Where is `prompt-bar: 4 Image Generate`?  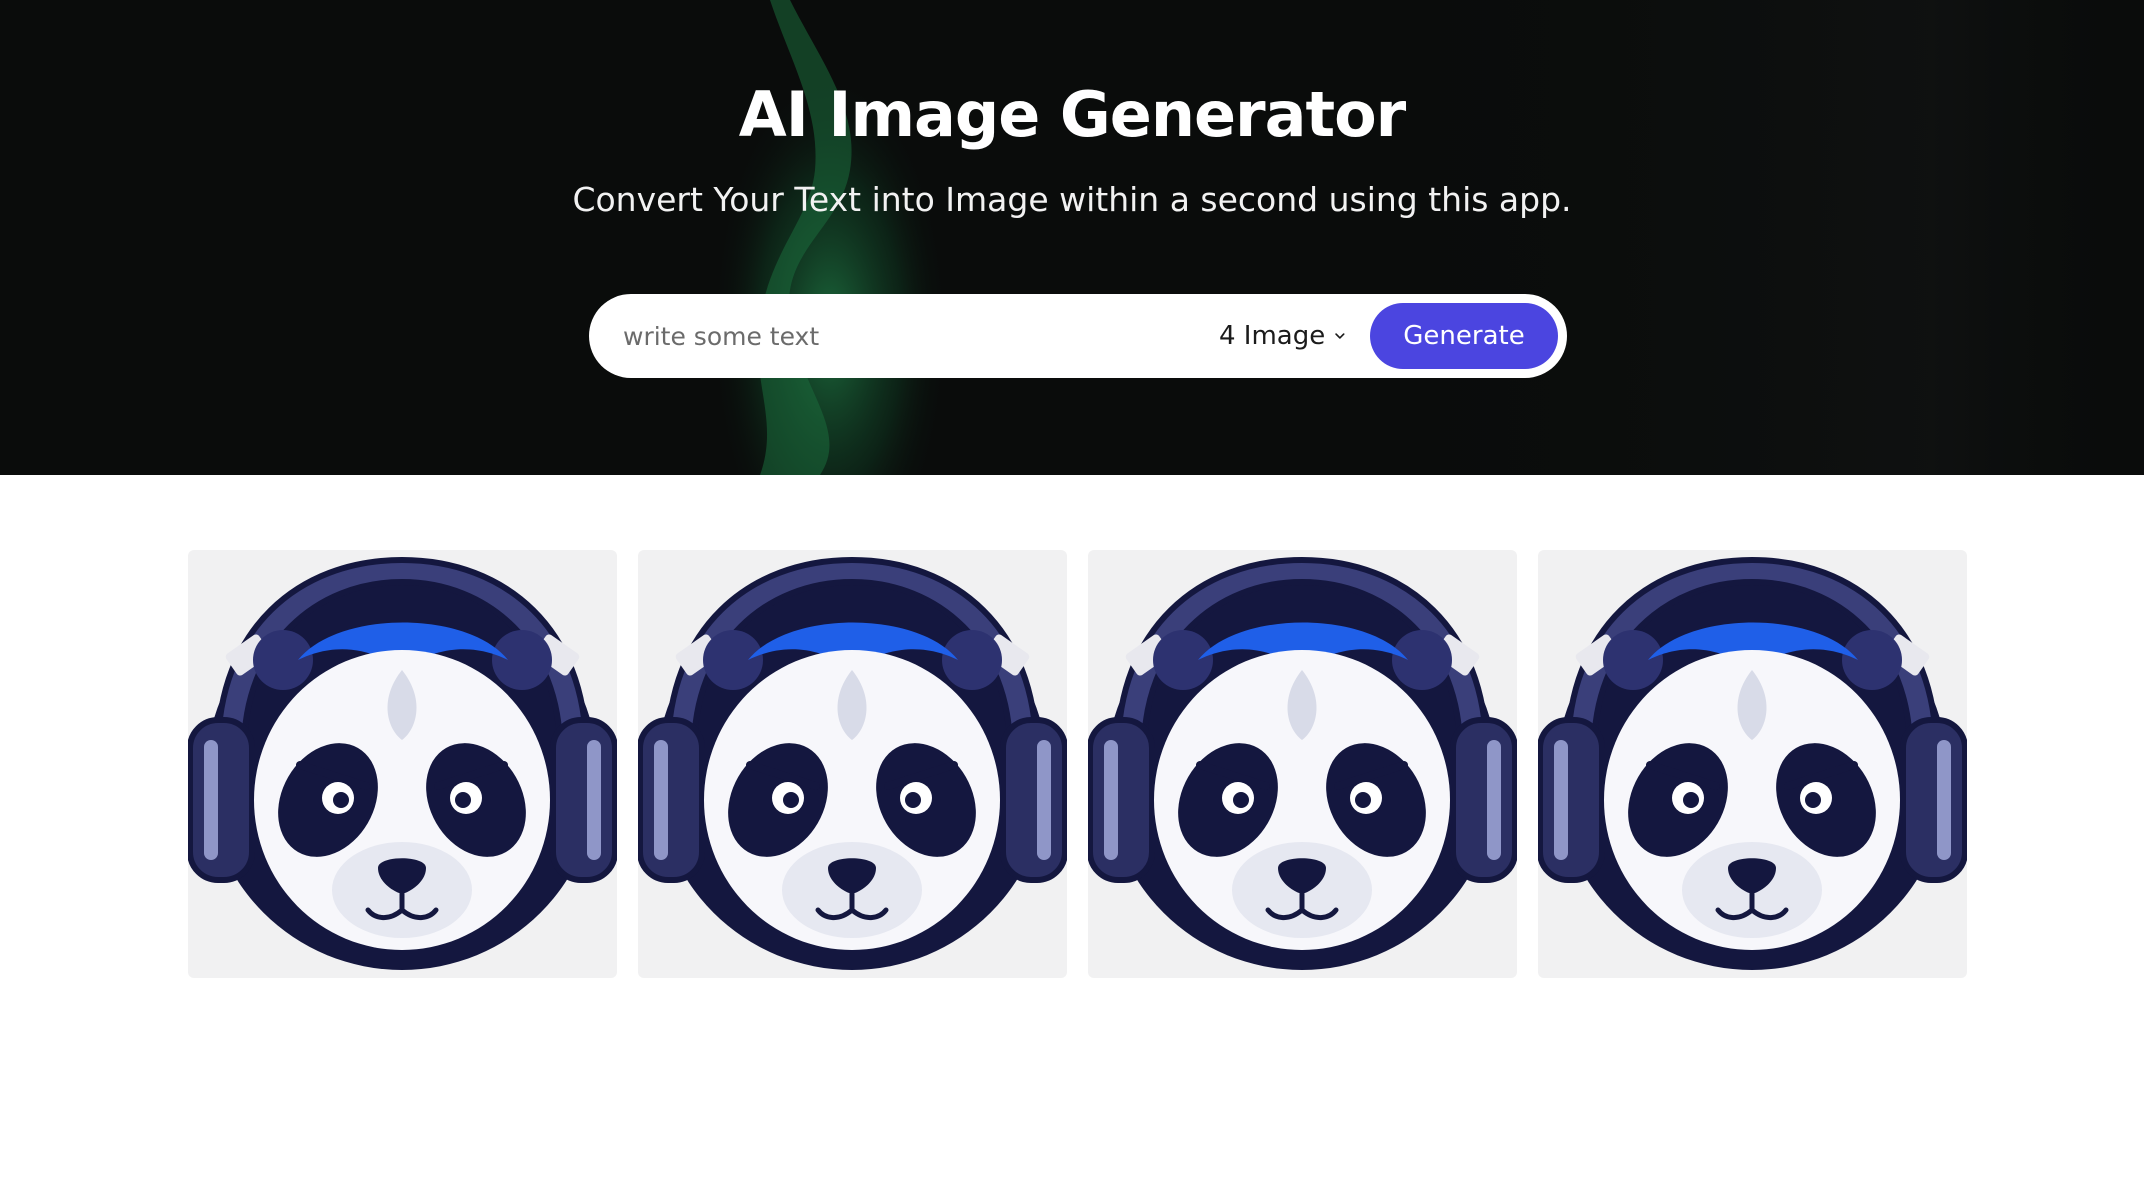 prompt-bar: 4 Image Generate is located at coordinates (1078, 336).